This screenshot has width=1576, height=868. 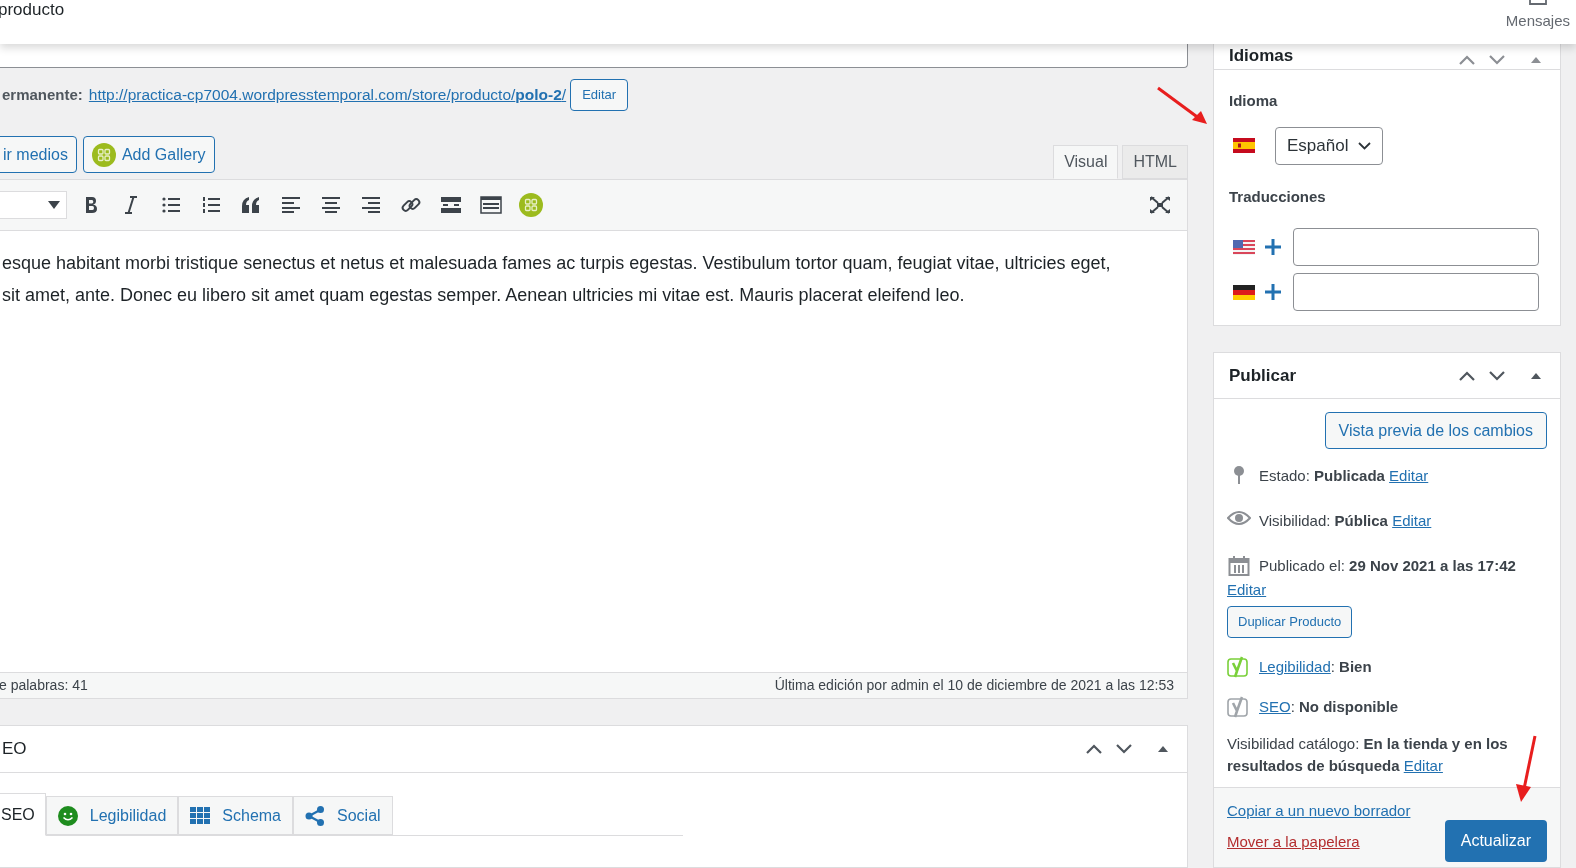 What do you see at coordinates (14, 749) in the screenshot?
I see `panel-title: EO` at bounding box center [14, 749].